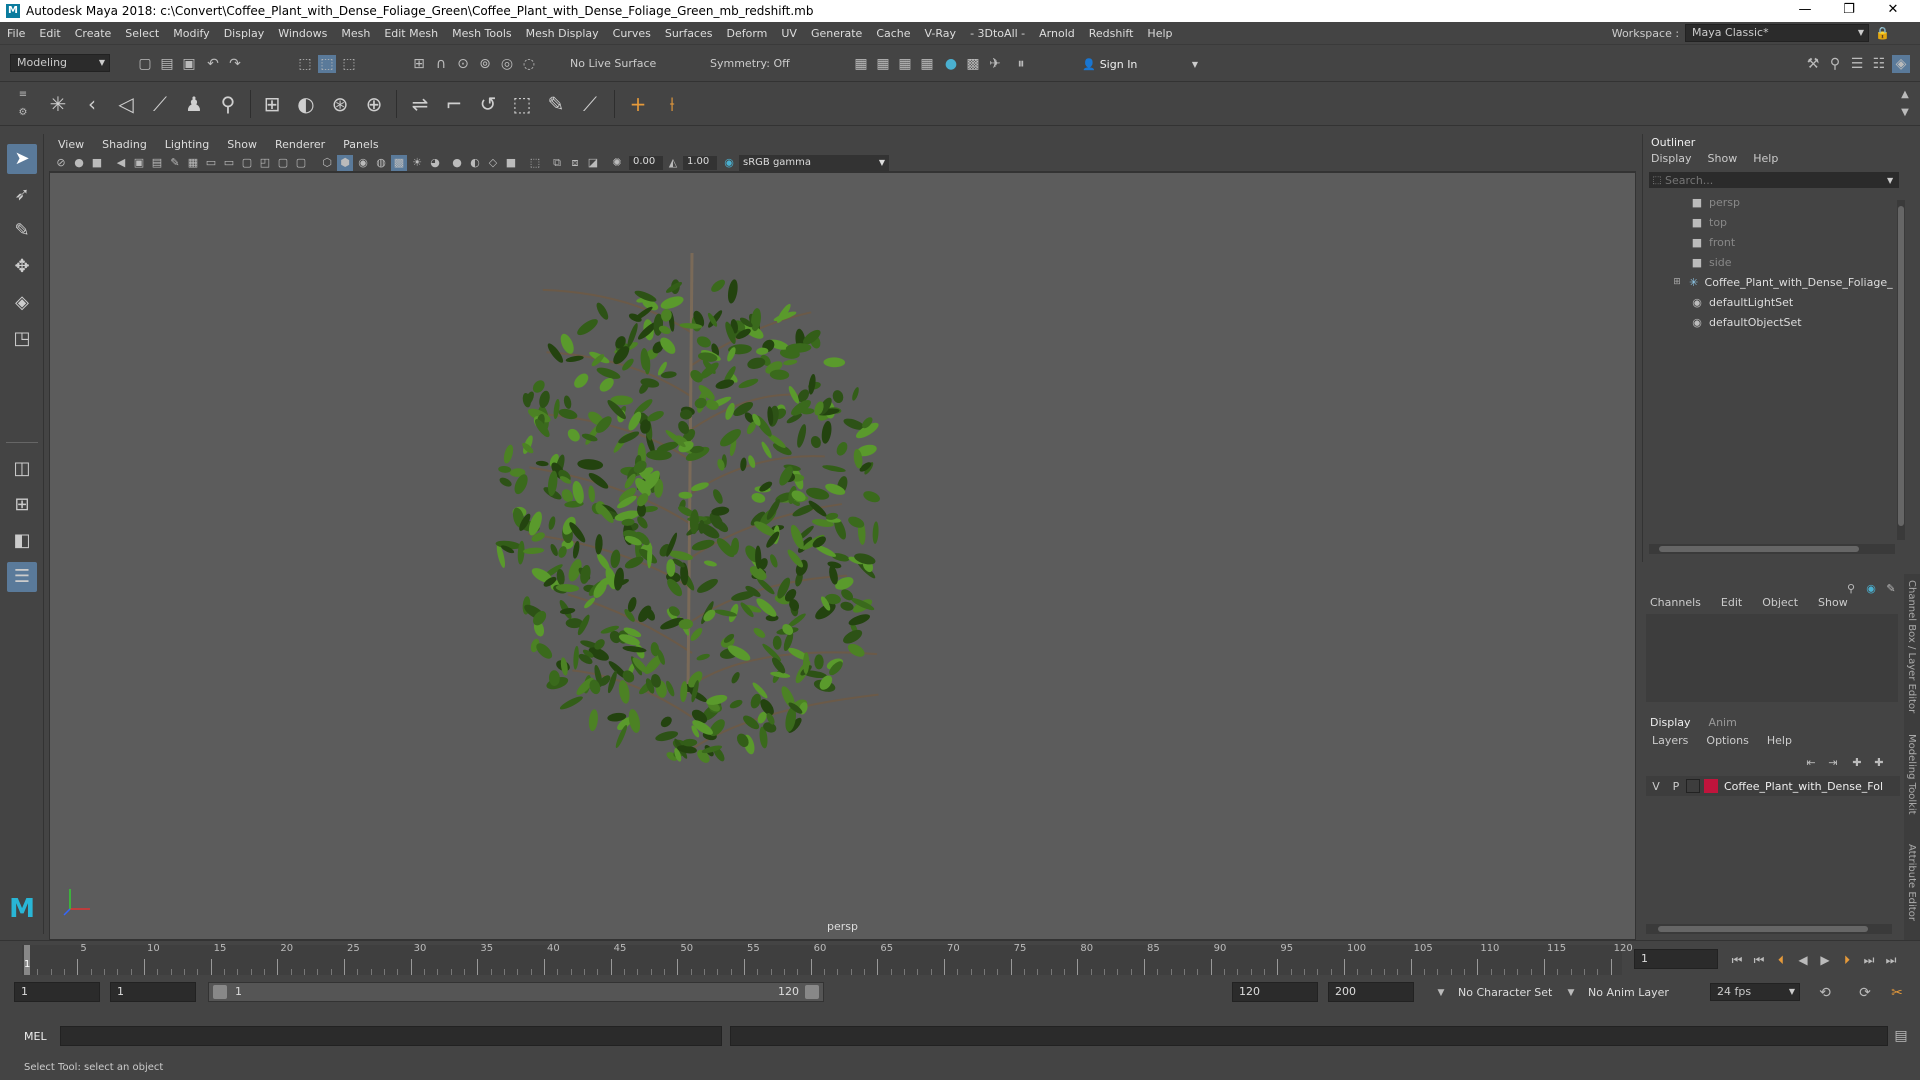 This screenshot has width=1920, height=1080. I want to click on shadows-icon: ◕, so click(435, 163).